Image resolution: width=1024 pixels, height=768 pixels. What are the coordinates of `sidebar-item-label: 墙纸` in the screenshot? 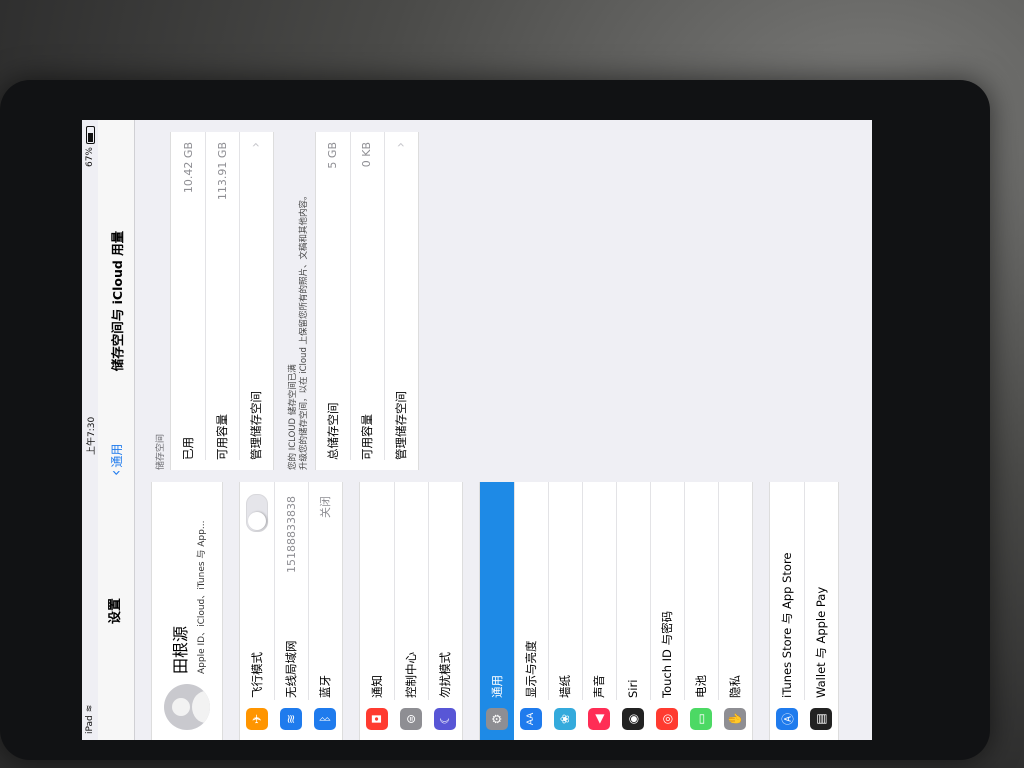 It's located at (565, 686).